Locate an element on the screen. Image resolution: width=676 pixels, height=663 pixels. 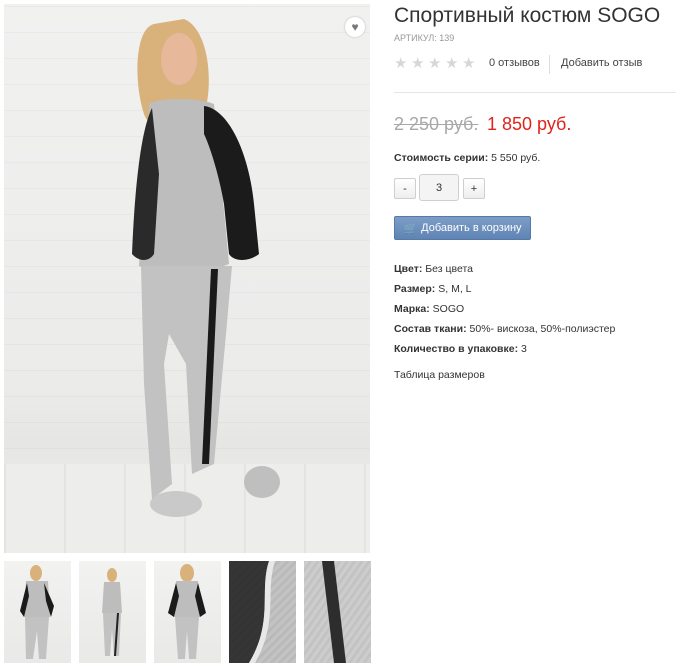
series-cost-value: 5 550 руб. is located at coordinates (516, 158).